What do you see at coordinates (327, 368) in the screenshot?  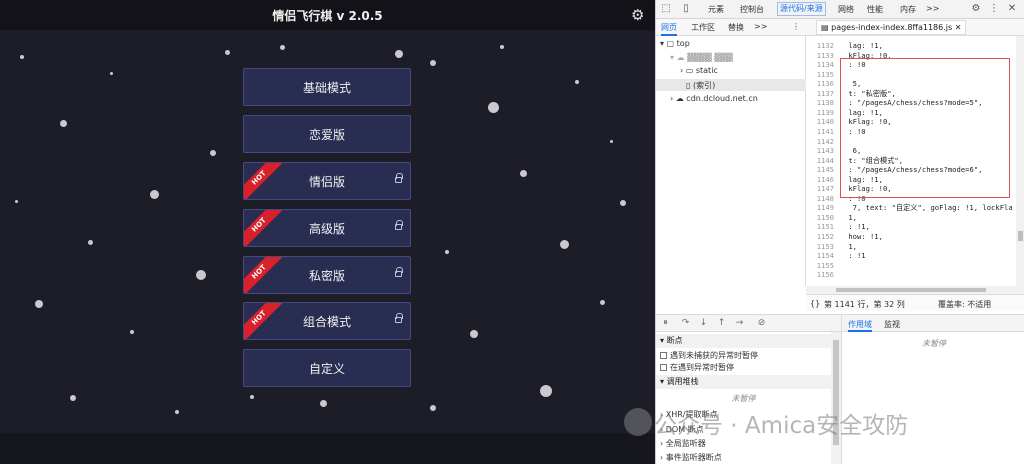 I see `mode-button-custom: 自定义` at bounding box center [327, 368].